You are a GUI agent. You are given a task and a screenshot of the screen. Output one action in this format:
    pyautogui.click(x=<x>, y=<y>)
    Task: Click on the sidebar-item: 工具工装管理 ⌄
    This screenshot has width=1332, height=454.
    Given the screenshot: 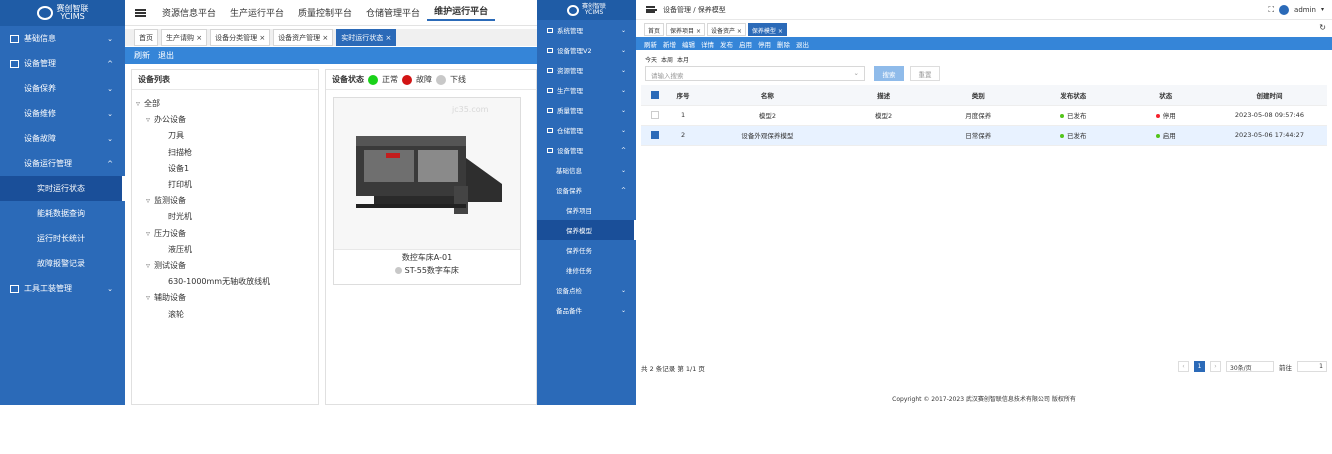 What is the action you would take?
    pyautogui.click(x=62, y=288)
    